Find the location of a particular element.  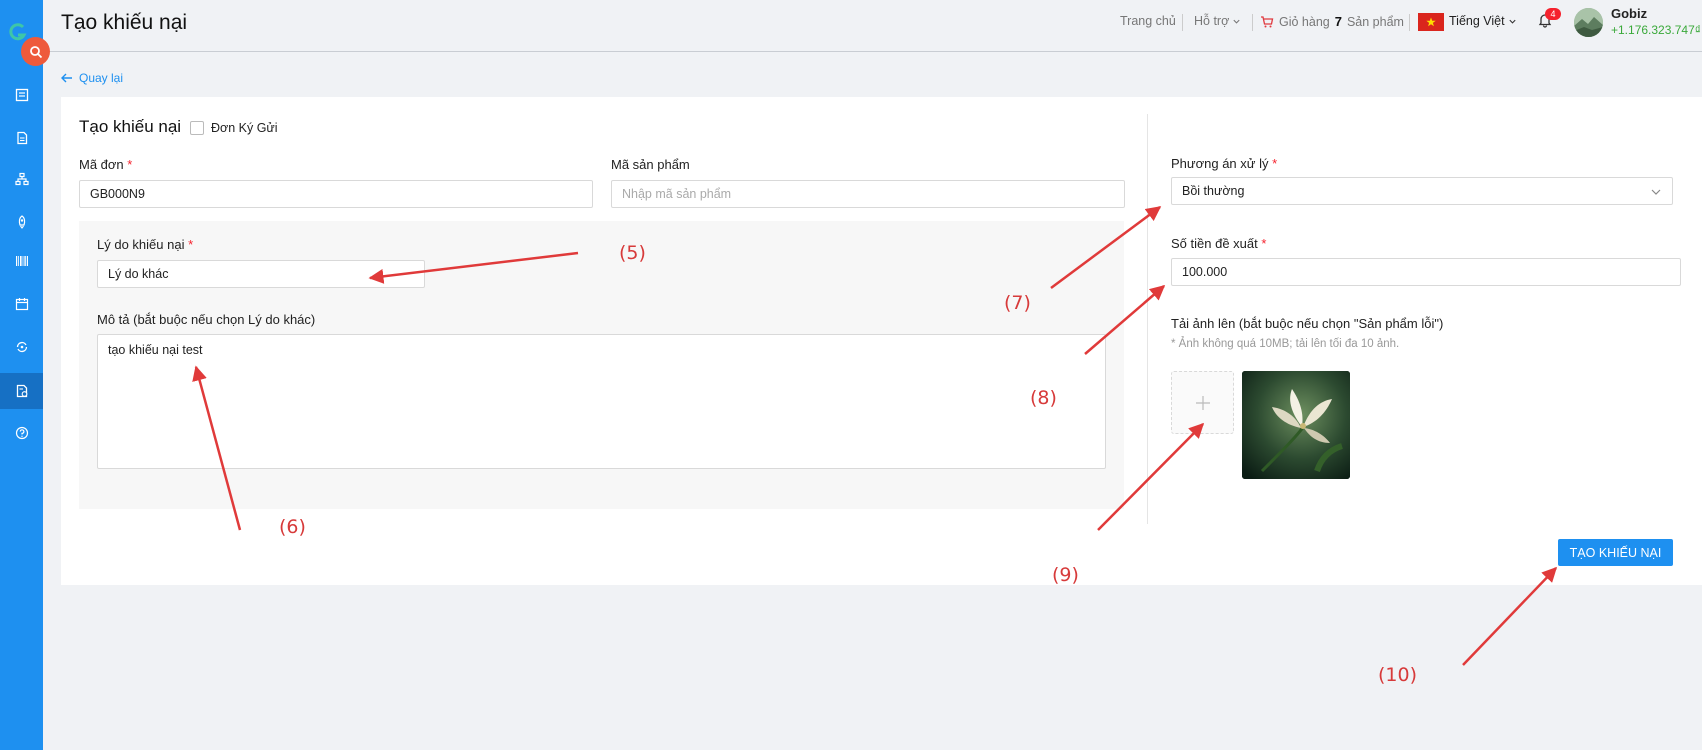

exchange-icon is located at coordinates (21, 347).